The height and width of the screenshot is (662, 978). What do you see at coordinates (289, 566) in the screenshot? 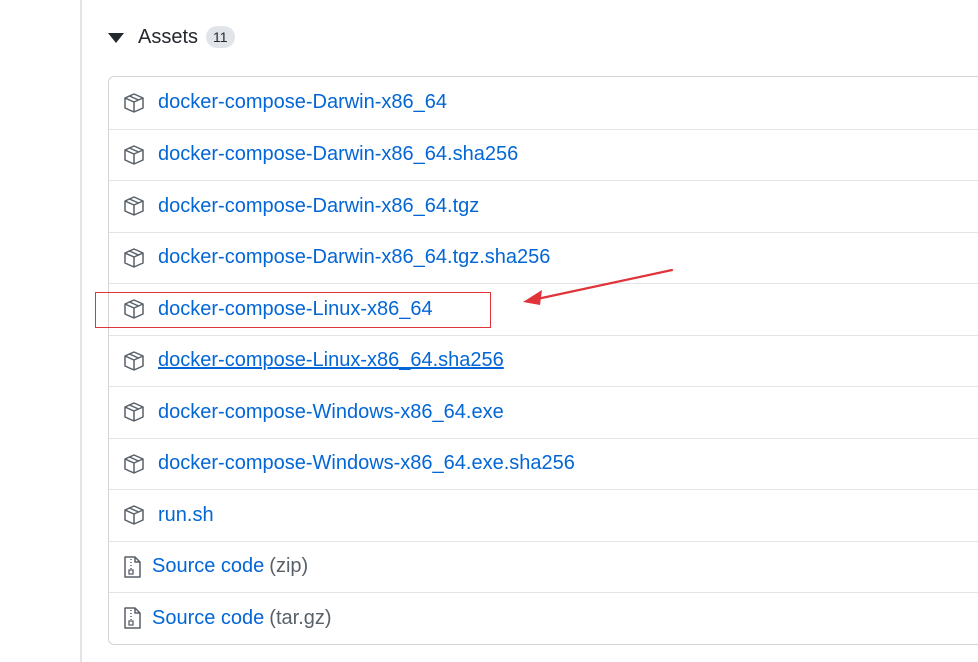
I see `source-code-format: (zip)` at bounding box center [289, 566].